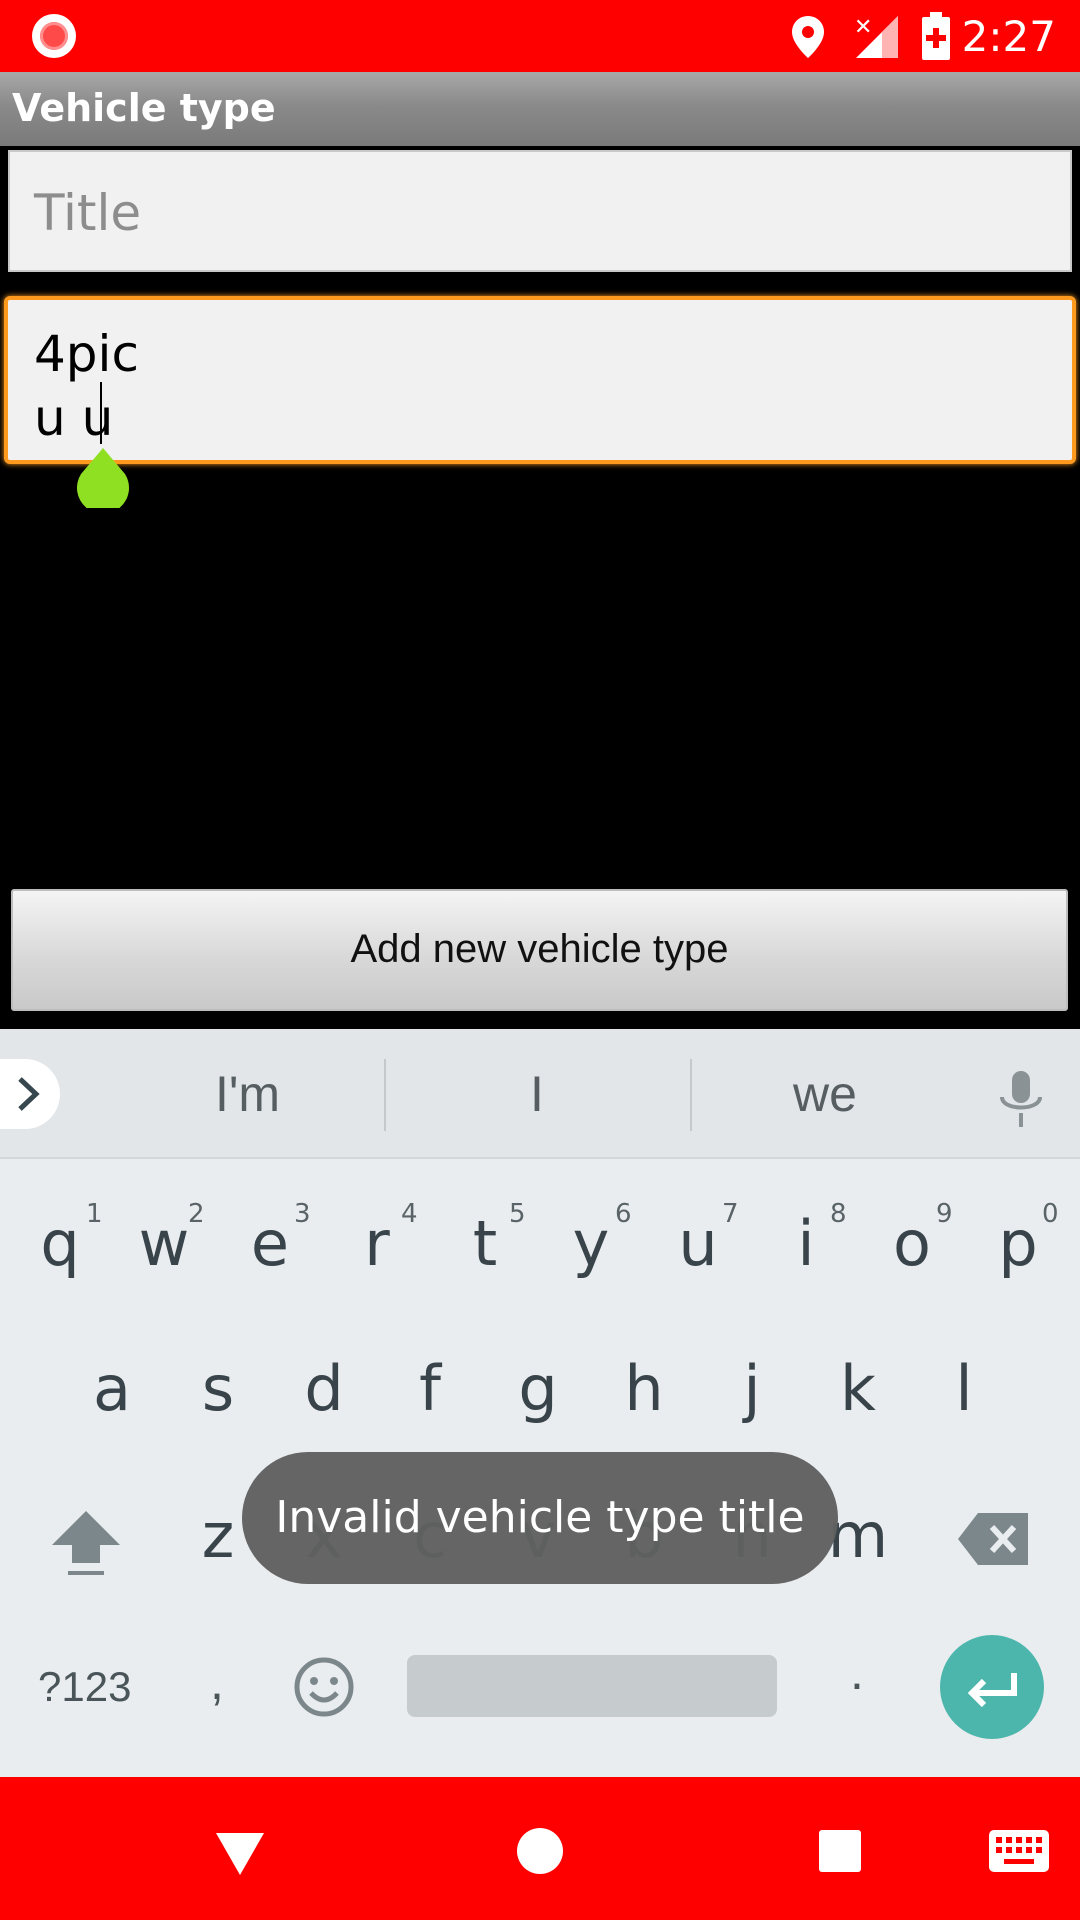  What do you see at coordinates (324, 1687) in the screenshot?
I see `emoji-icon` at bounding box center [324, 1687].